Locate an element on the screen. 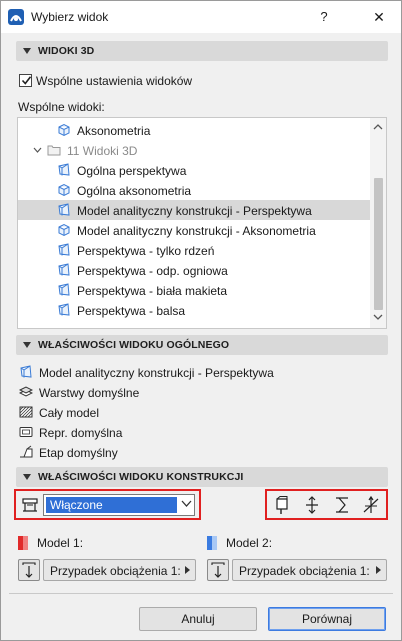 The image size is (402, 641). section-label: WIDOKI 3D is located at coordinates (66, 51).